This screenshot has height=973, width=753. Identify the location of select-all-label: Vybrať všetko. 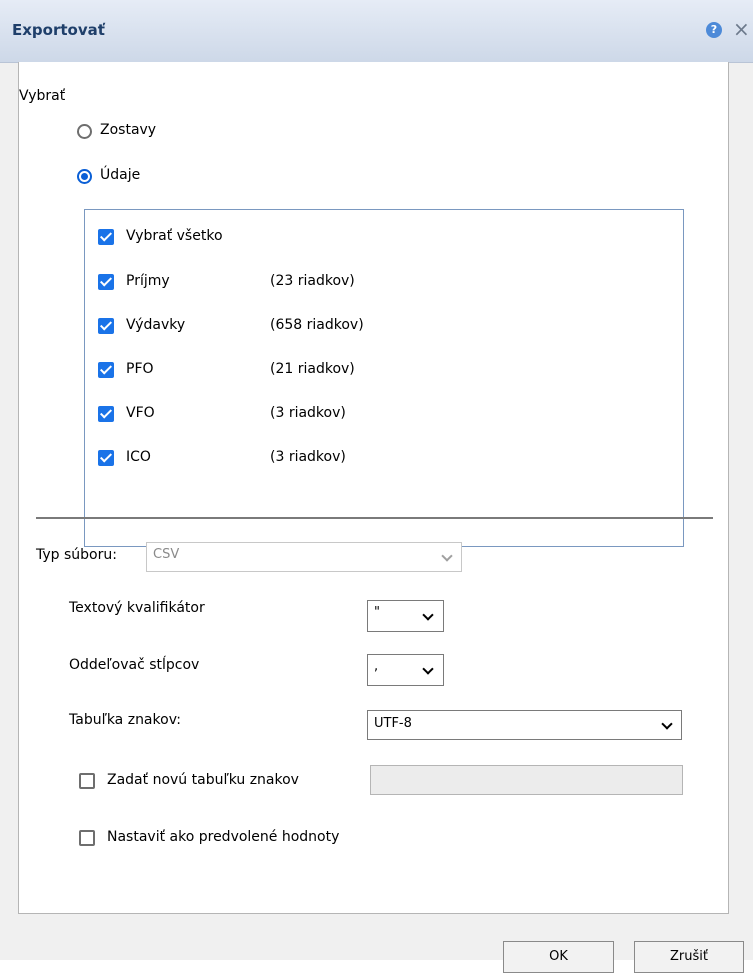
(174, 236).